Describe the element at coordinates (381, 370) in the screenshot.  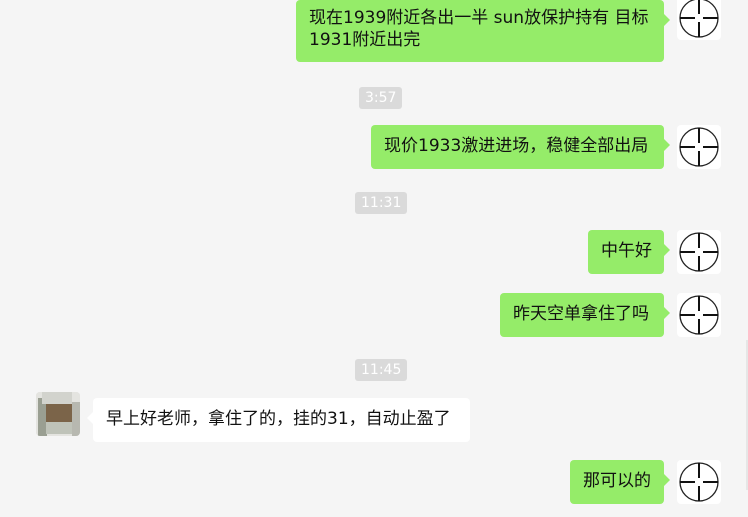
I see `timestamp-divider: 11:45` at that location.